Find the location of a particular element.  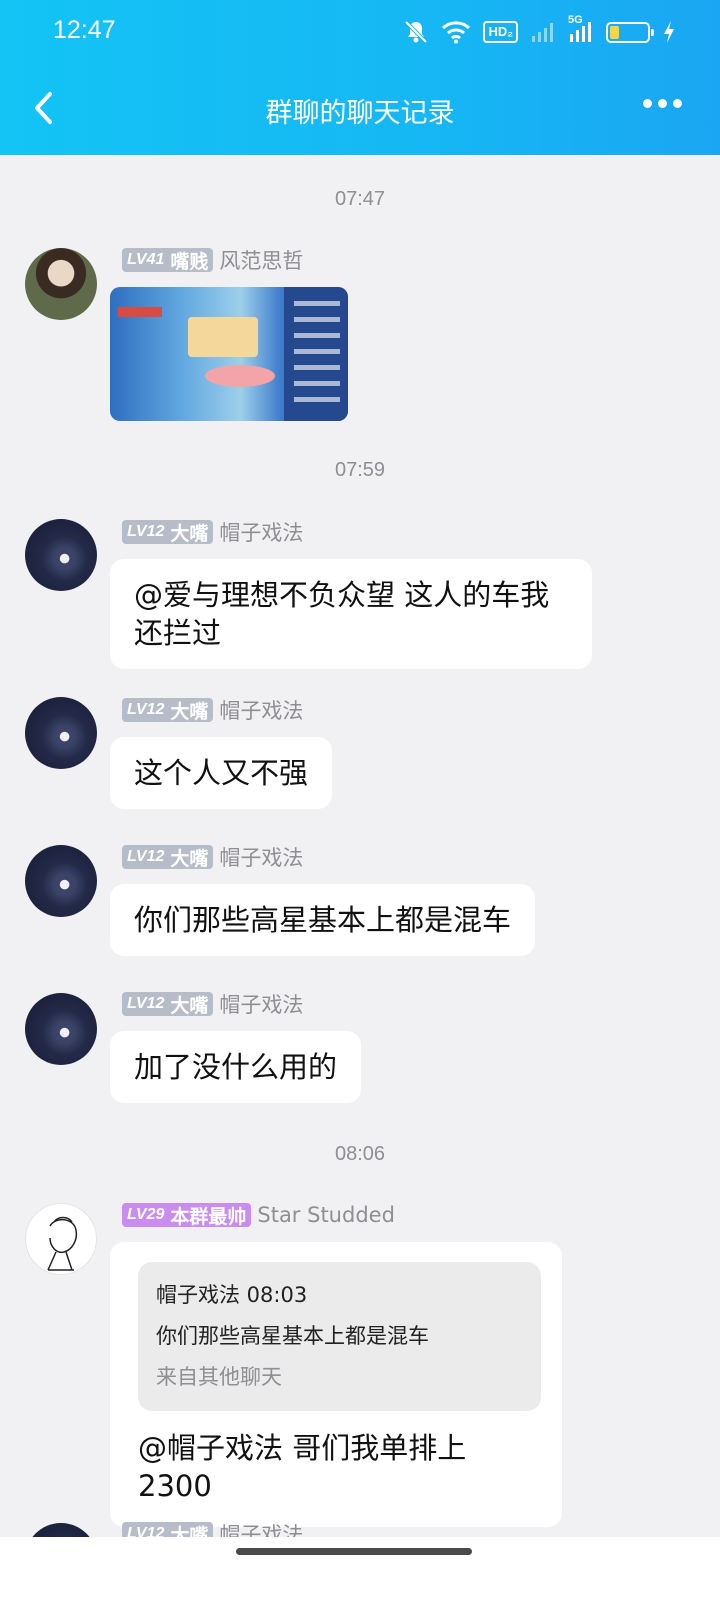

more-dots-icon is located at coordinates (647, 103).